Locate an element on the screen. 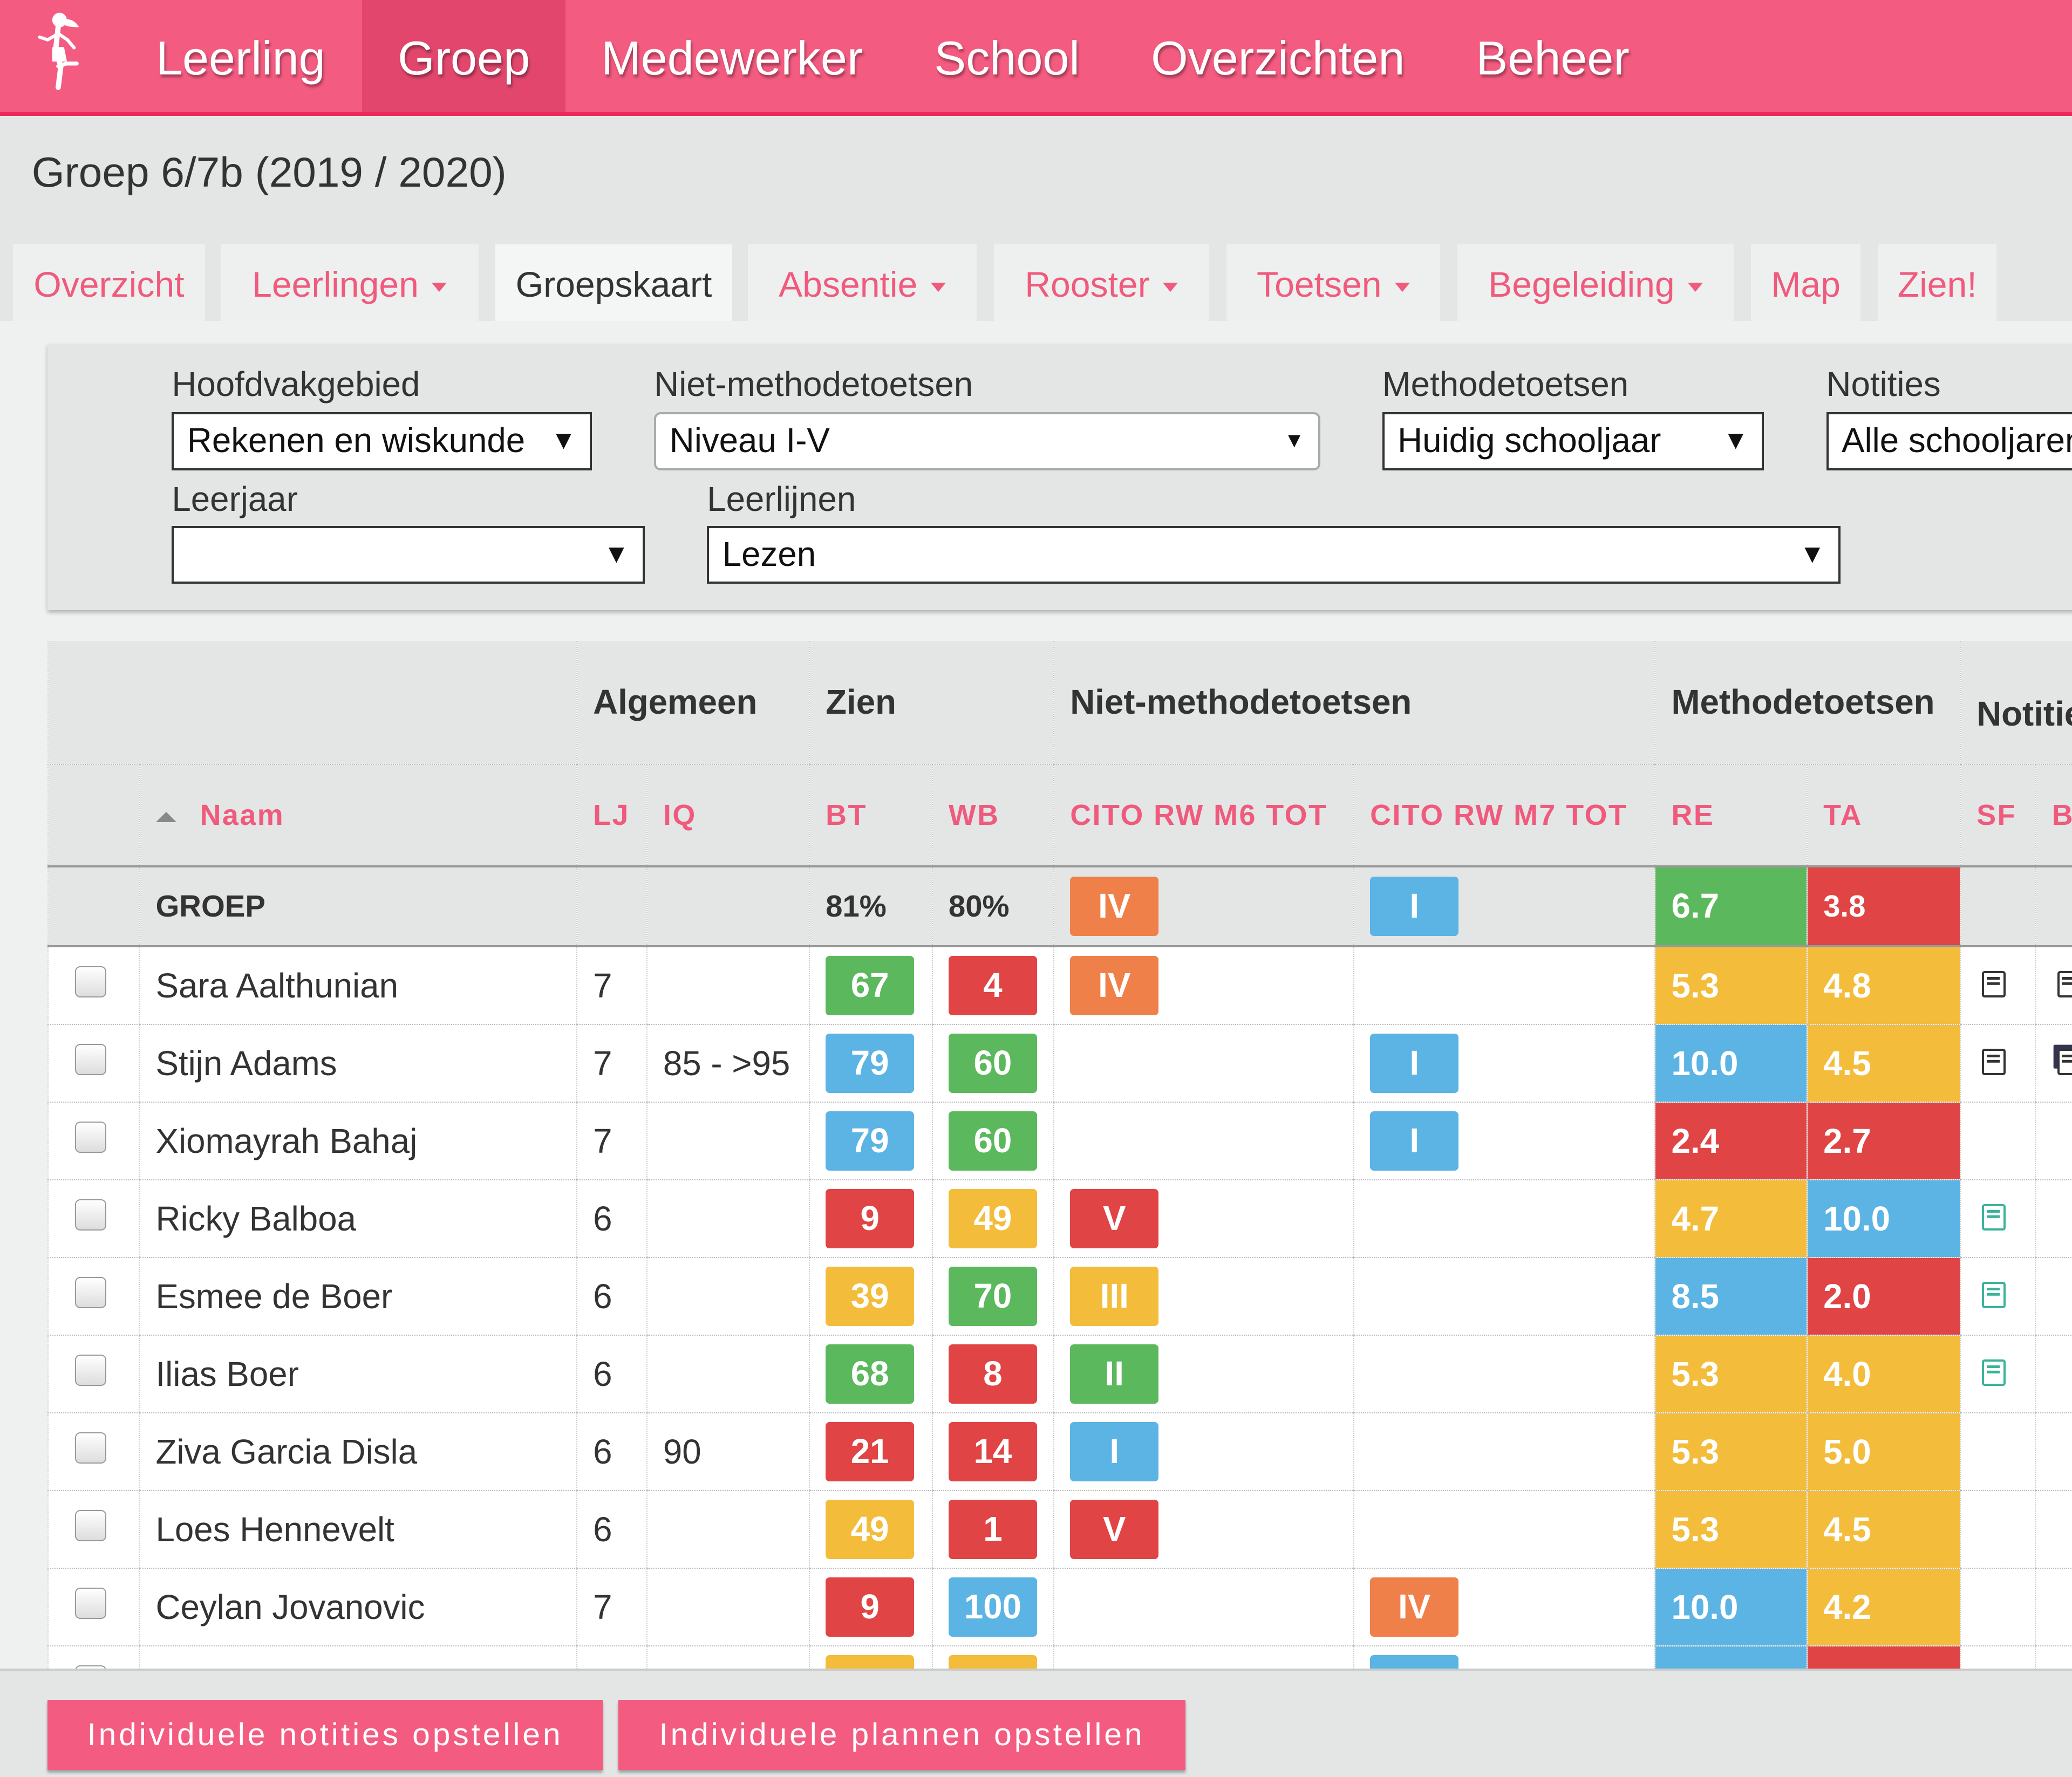 The width and height of the screenshot is (2072, 1777). tab-groepskaart: Groepskaart is located at coordinates (613, 282).